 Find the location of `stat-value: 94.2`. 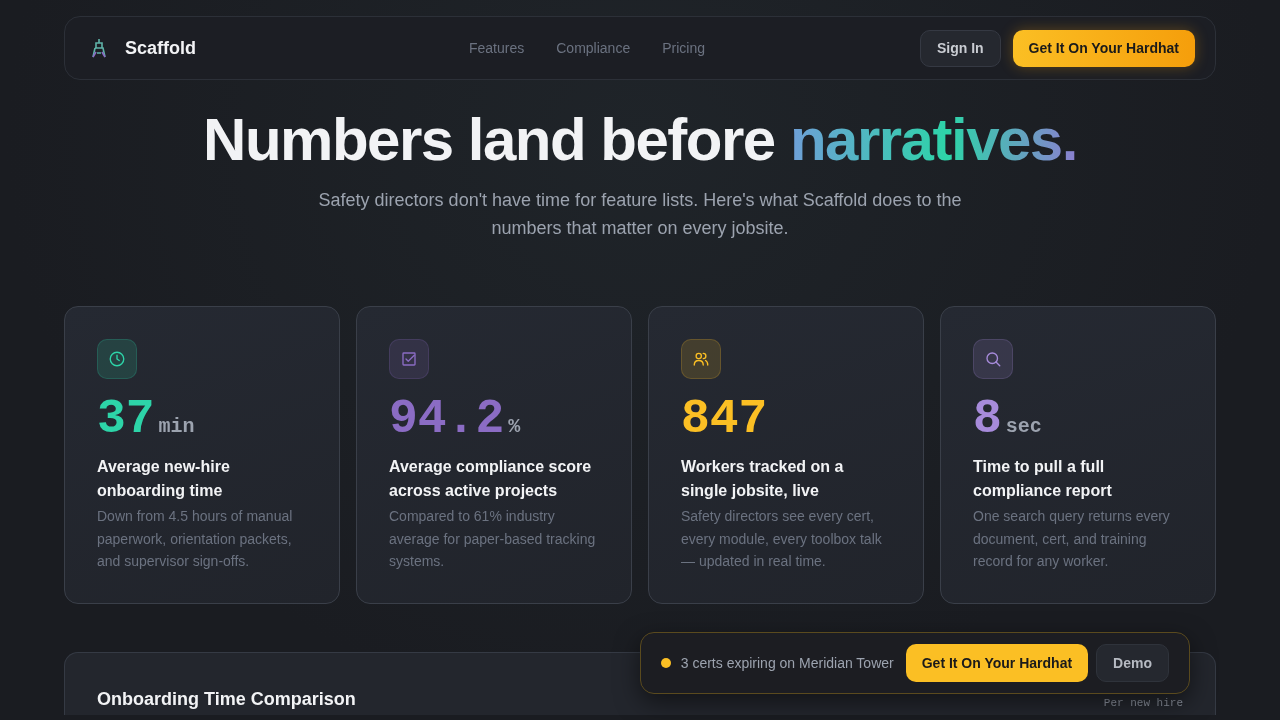

stat-value: 94.2 is located at coordinates (447, 419).